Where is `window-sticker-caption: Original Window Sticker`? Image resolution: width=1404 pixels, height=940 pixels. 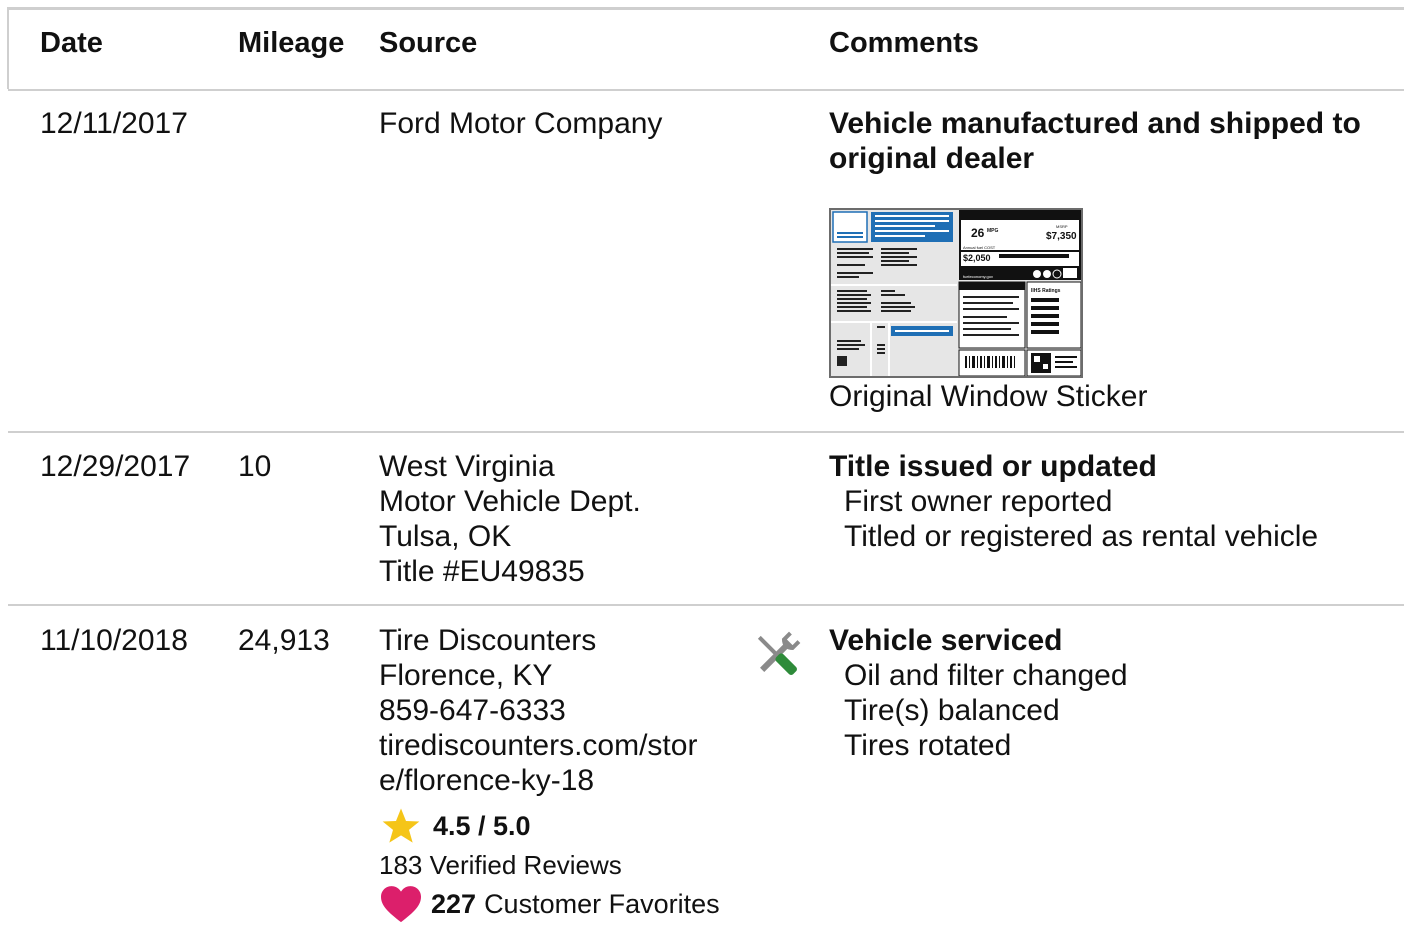 window-sticker-caption: Original Window Sticker is located at coordinates (988, 397).